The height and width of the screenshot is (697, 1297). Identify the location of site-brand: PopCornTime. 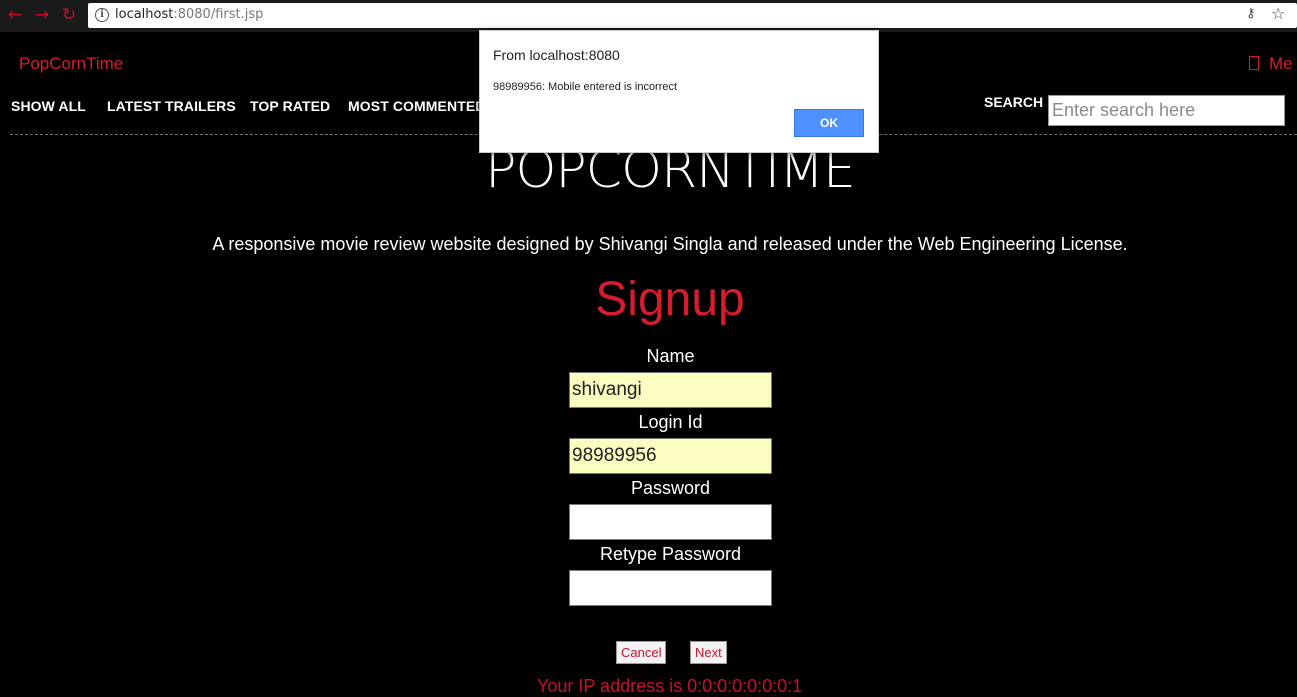
(71, 64).